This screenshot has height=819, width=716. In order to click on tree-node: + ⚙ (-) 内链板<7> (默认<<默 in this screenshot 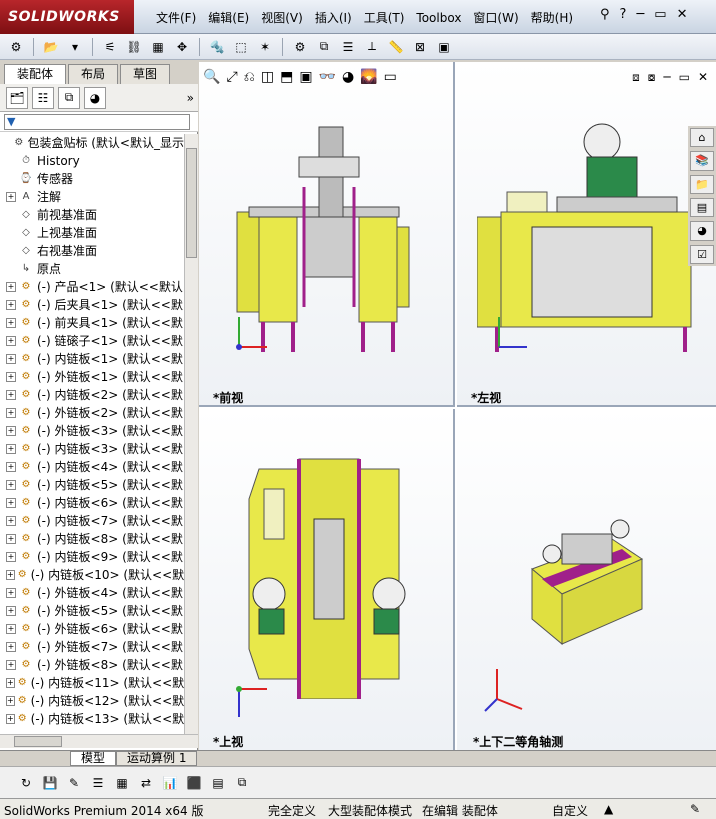, I will do `click(92, 521)`.